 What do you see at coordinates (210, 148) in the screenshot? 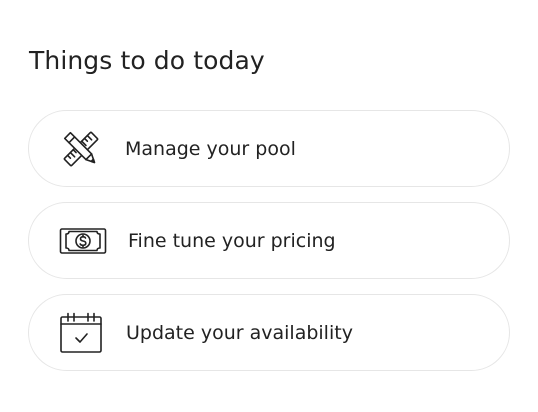
I see `task-label: Manage your pool` at bounding box center [210, 148].